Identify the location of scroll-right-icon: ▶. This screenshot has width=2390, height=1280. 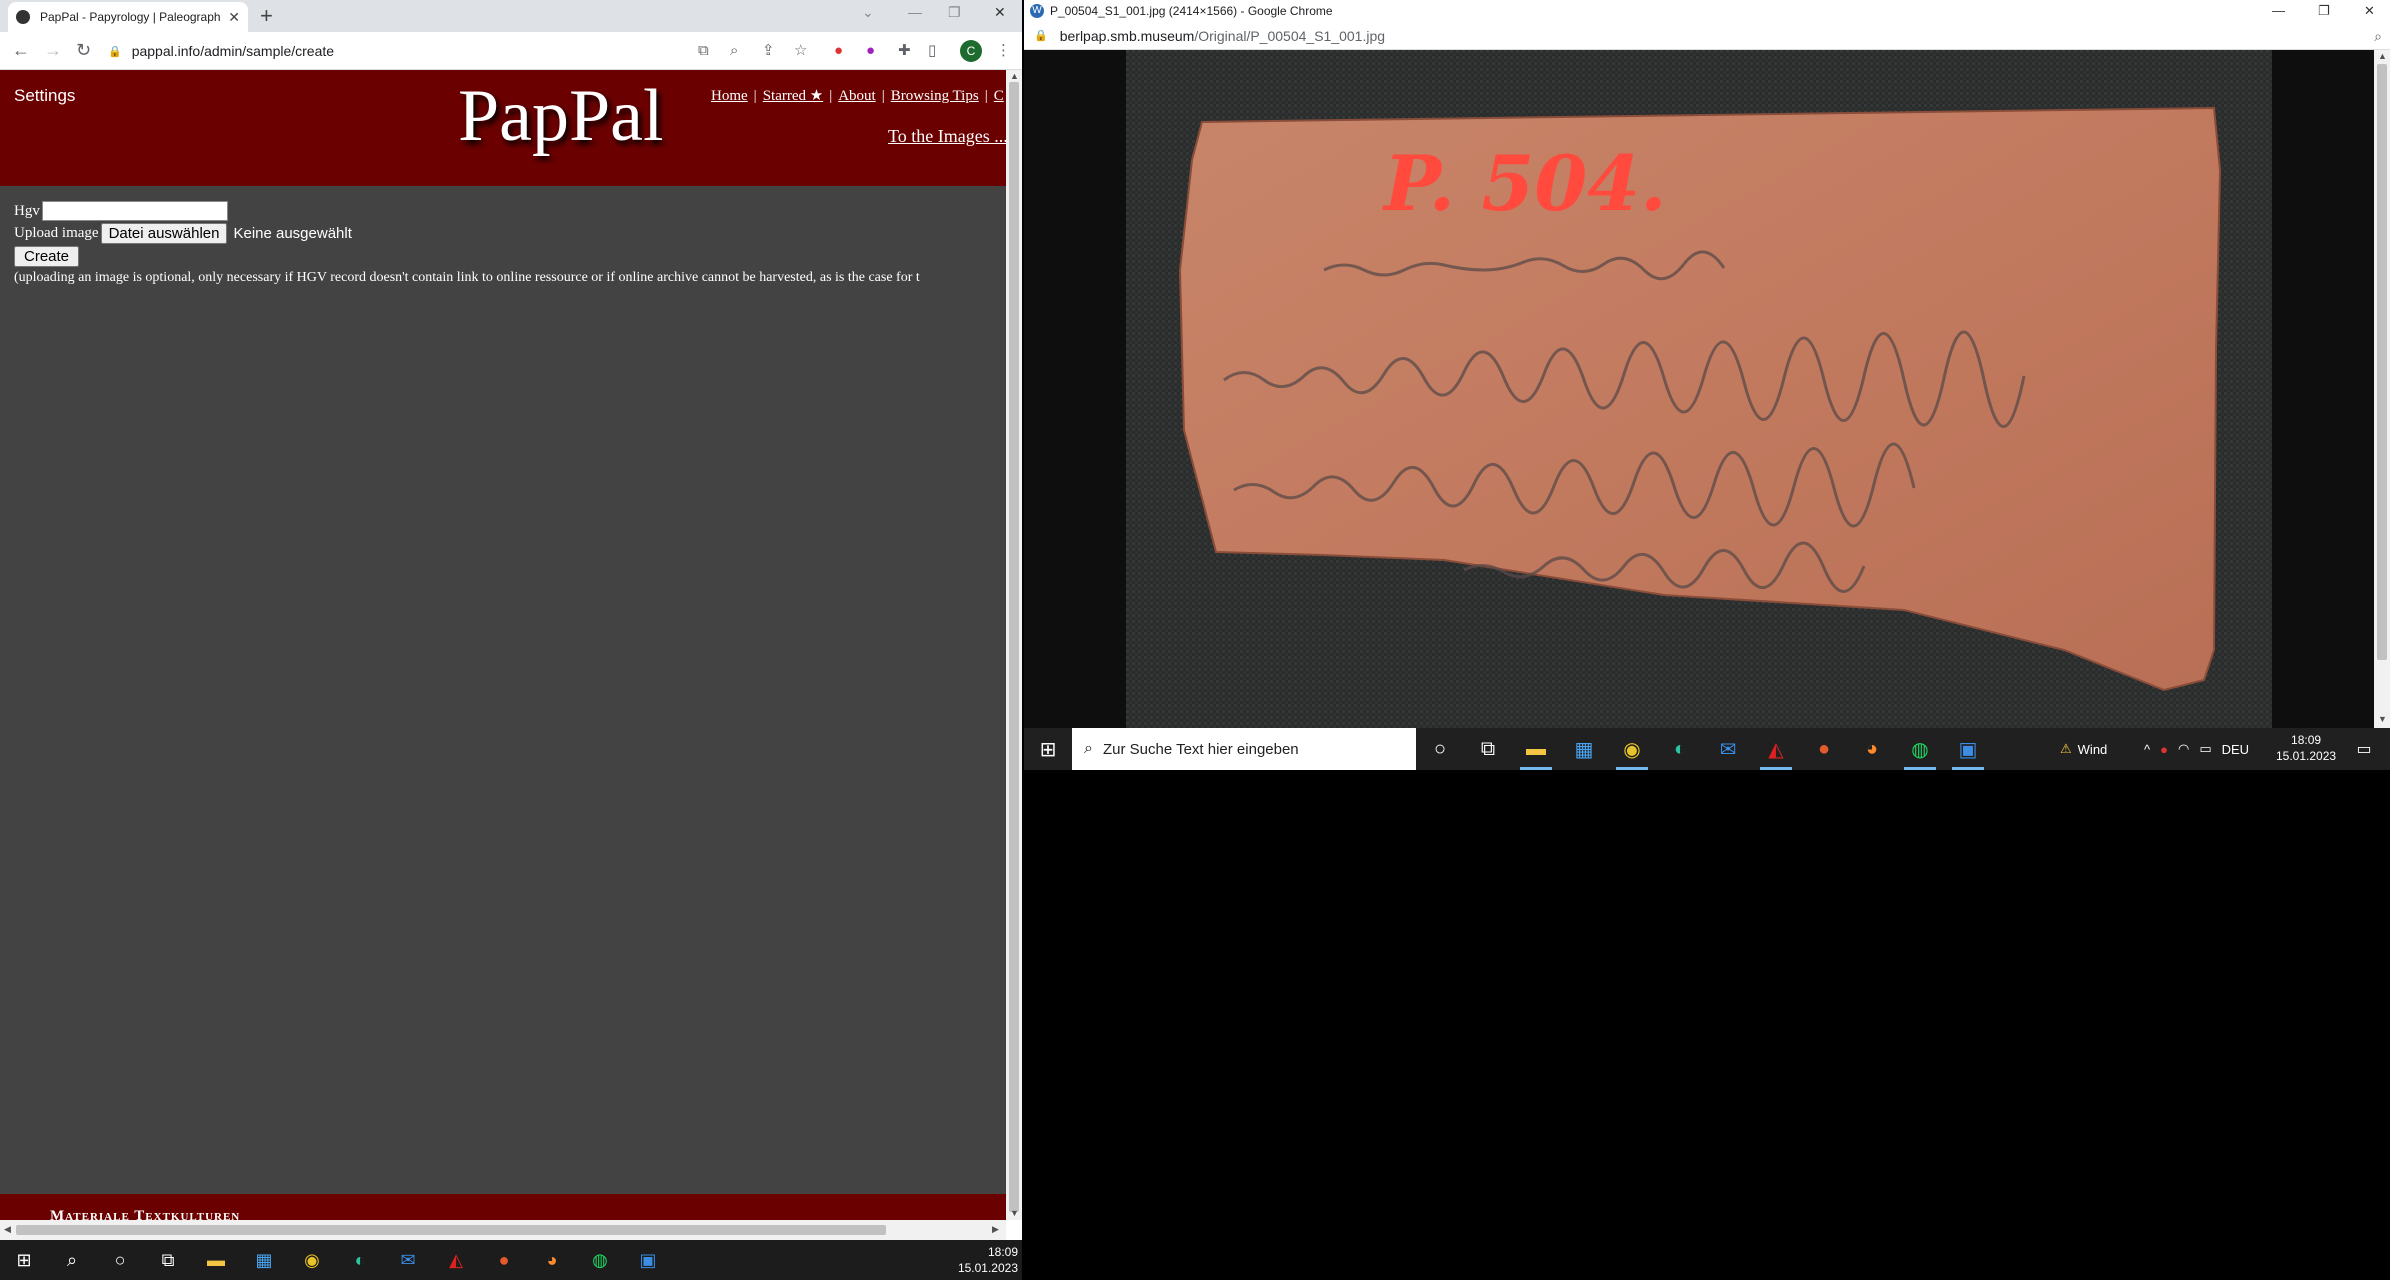
(995, 1229).